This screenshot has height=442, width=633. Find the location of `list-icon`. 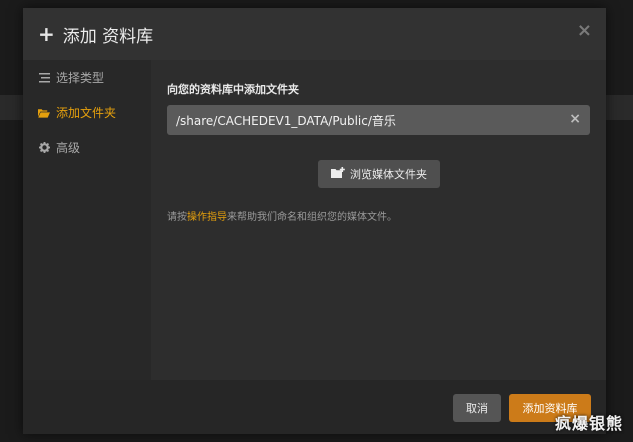

list-icon is located at coordinates (44, 77).